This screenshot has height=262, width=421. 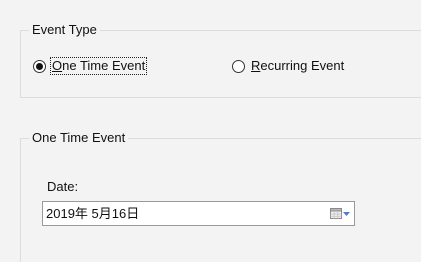 What do you see at coordinates (238, 66) in the screenshot?
I see `radio-unchecked-icon` at bounding box center [238, 66].